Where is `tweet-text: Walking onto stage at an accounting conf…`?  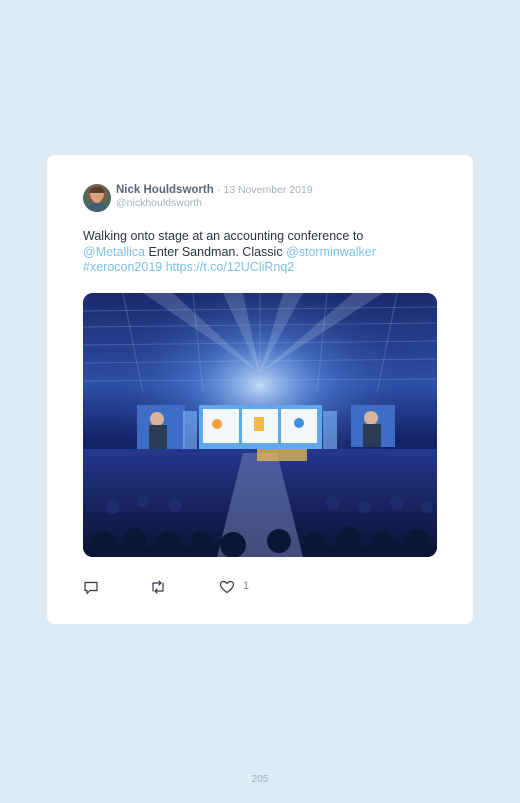 tweet-text: Walking onto stage at an accounting conf… is located at coordinates (248, 252).